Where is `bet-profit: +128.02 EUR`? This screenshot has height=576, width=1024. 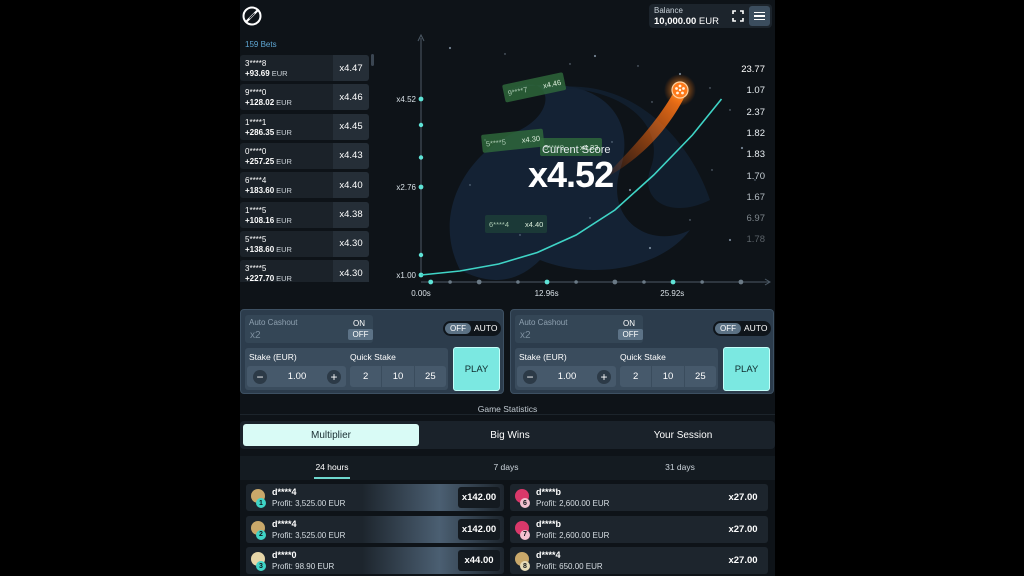 bet-profit: +128.02 EUR is located at coordinates (268, 103).